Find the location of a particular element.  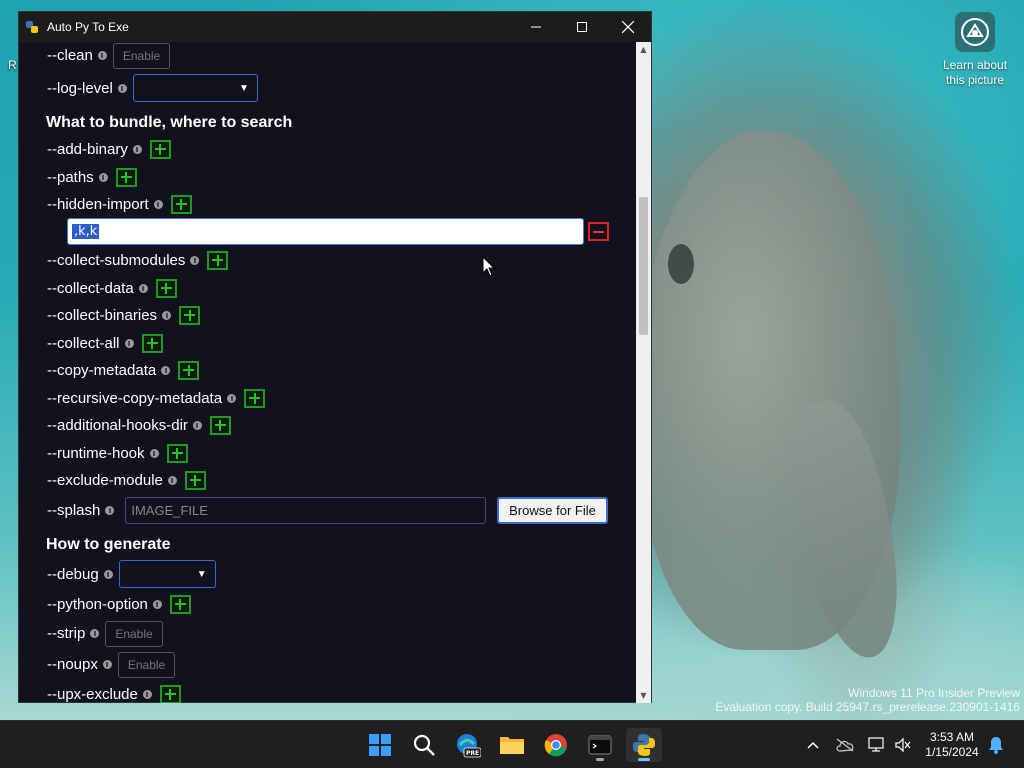

copy-metadata-row: --copy-metadata is located at coordinates (123, 370).